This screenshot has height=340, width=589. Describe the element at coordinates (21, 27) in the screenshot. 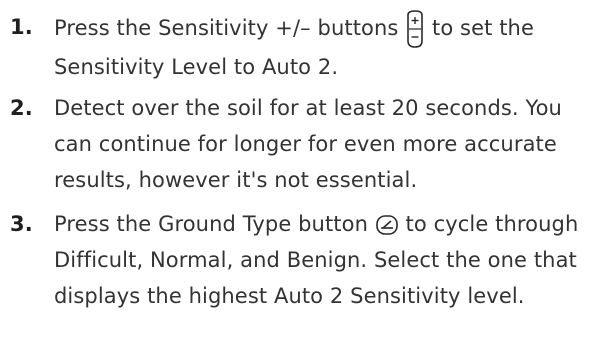

I see `step-number: 1.` at that location.